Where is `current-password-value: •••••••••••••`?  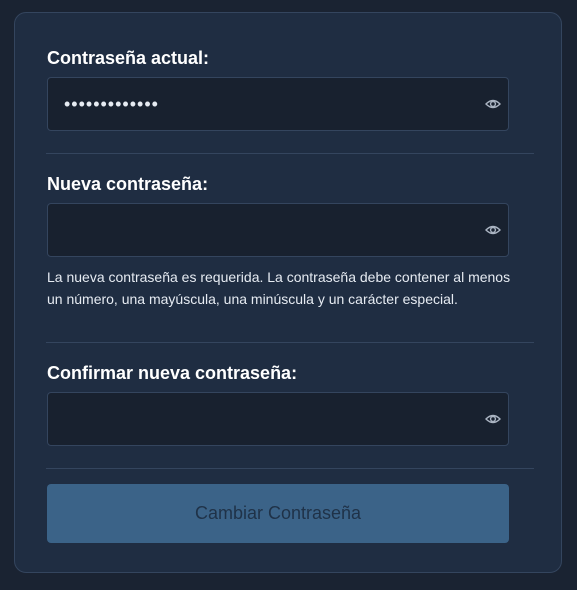 current-password-value: ••••••••••••• is located at coordinates (111, 104).